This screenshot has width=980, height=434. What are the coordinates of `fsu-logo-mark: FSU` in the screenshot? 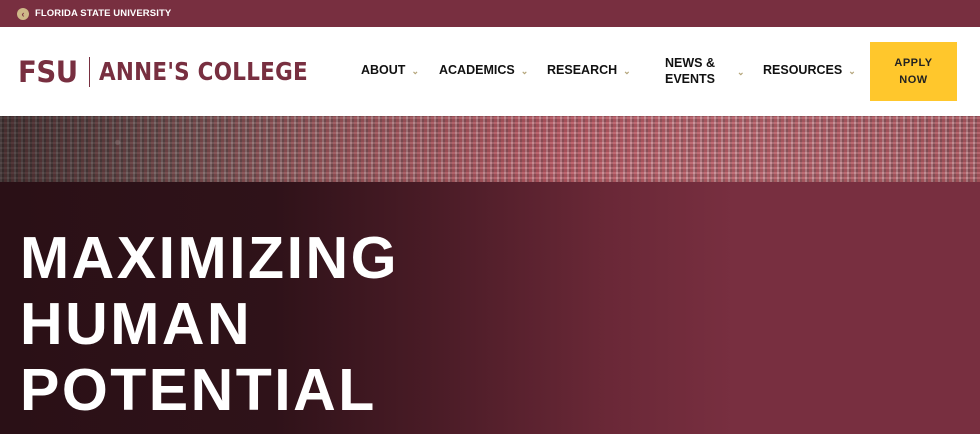 It's located at (48, 72).